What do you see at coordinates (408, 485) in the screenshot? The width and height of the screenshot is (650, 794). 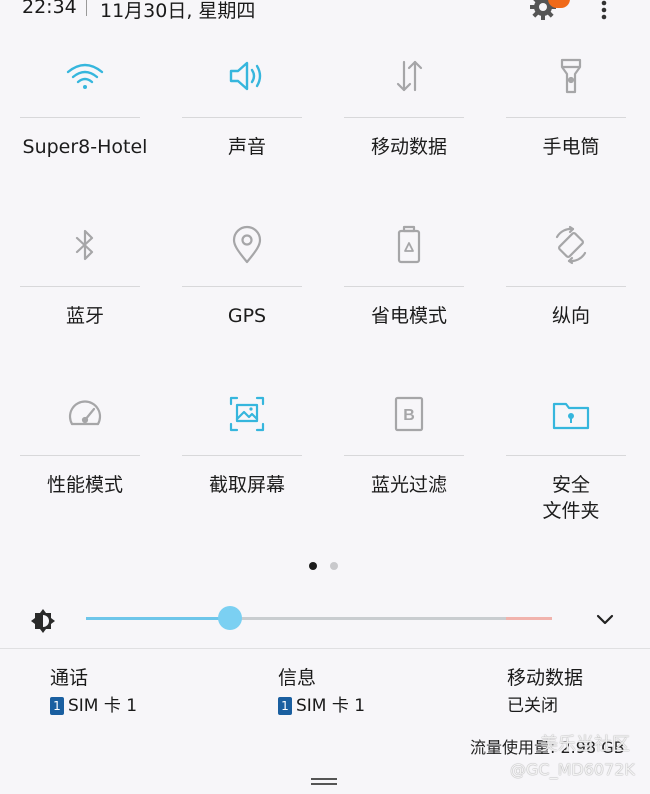 I see `tile-label: 蓝光过滤` at bounding box center [408, 485].